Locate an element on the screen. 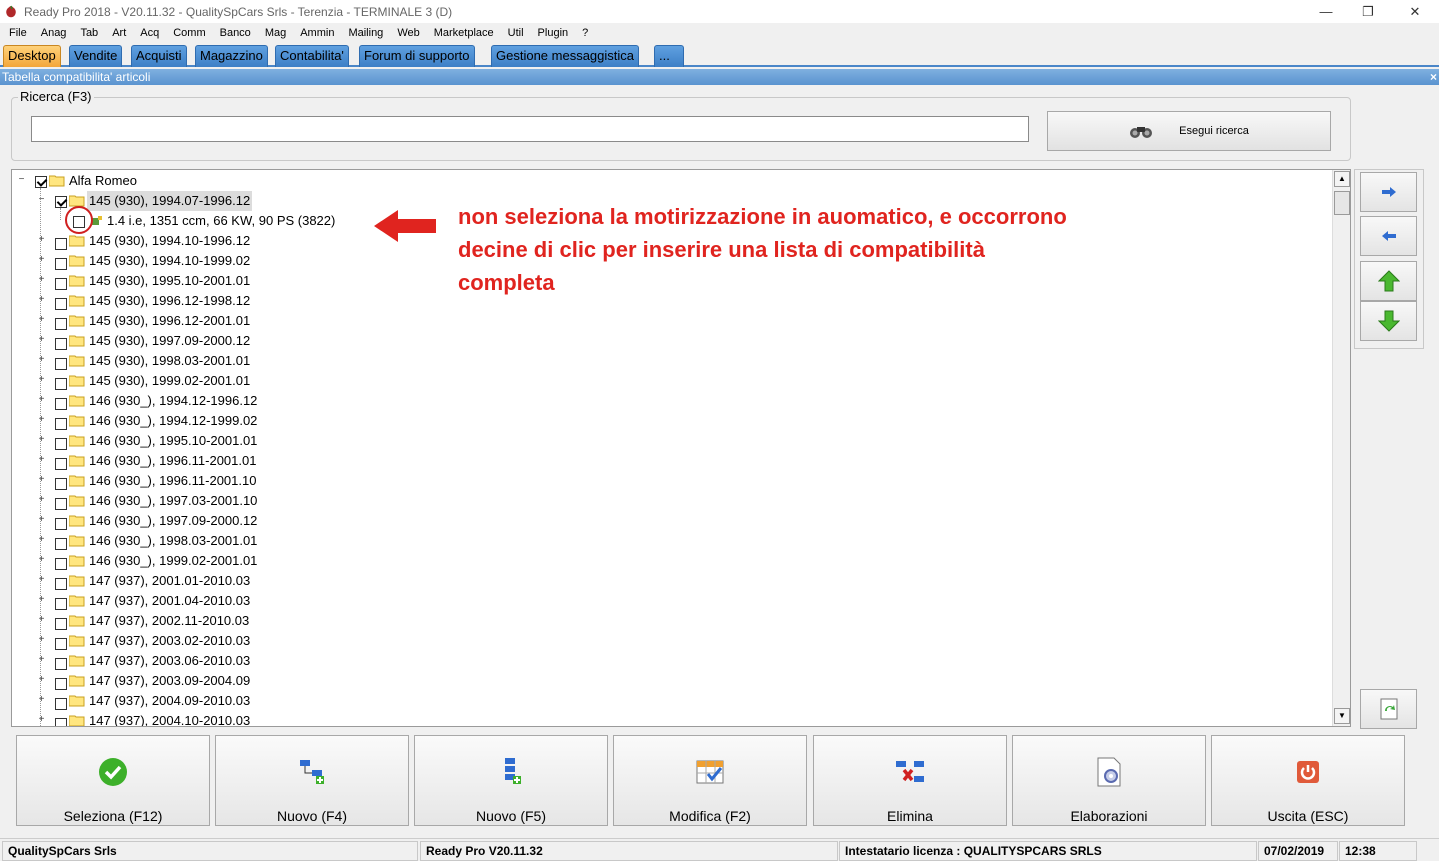 Image resolution: width=1439 pixels, height=861 pixels. tree-node: +147 (937), 2004.09-2010.03 is located at coordinates (162, 701).